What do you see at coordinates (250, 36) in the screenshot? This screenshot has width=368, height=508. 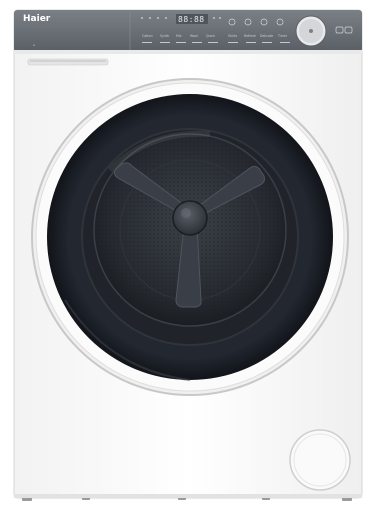 I see `program-label: Refresh` at bounding box center [250, 36].